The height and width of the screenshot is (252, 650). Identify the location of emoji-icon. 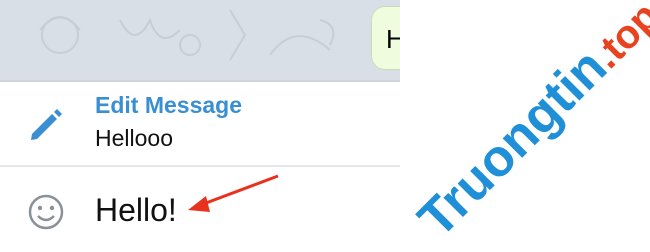
(46, 212).